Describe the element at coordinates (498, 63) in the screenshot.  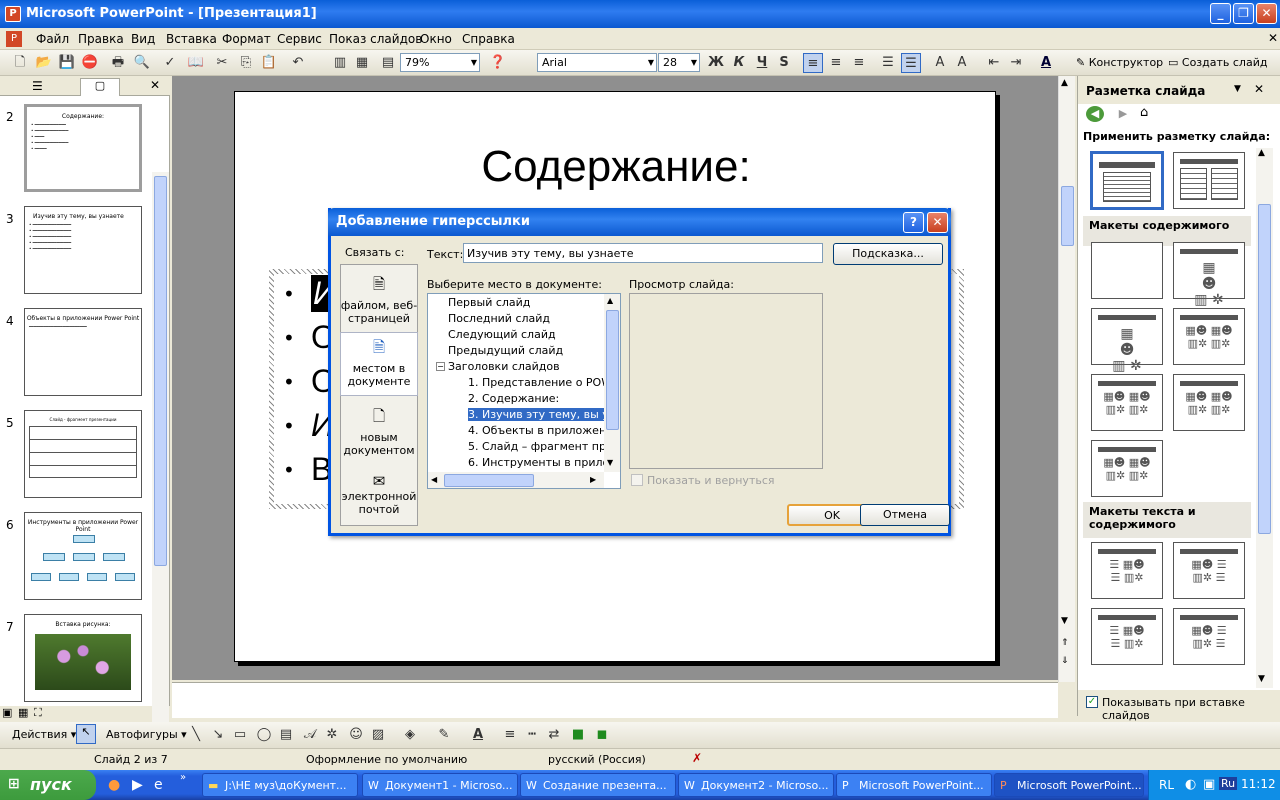
I see `help-icon: ❓` at that location.